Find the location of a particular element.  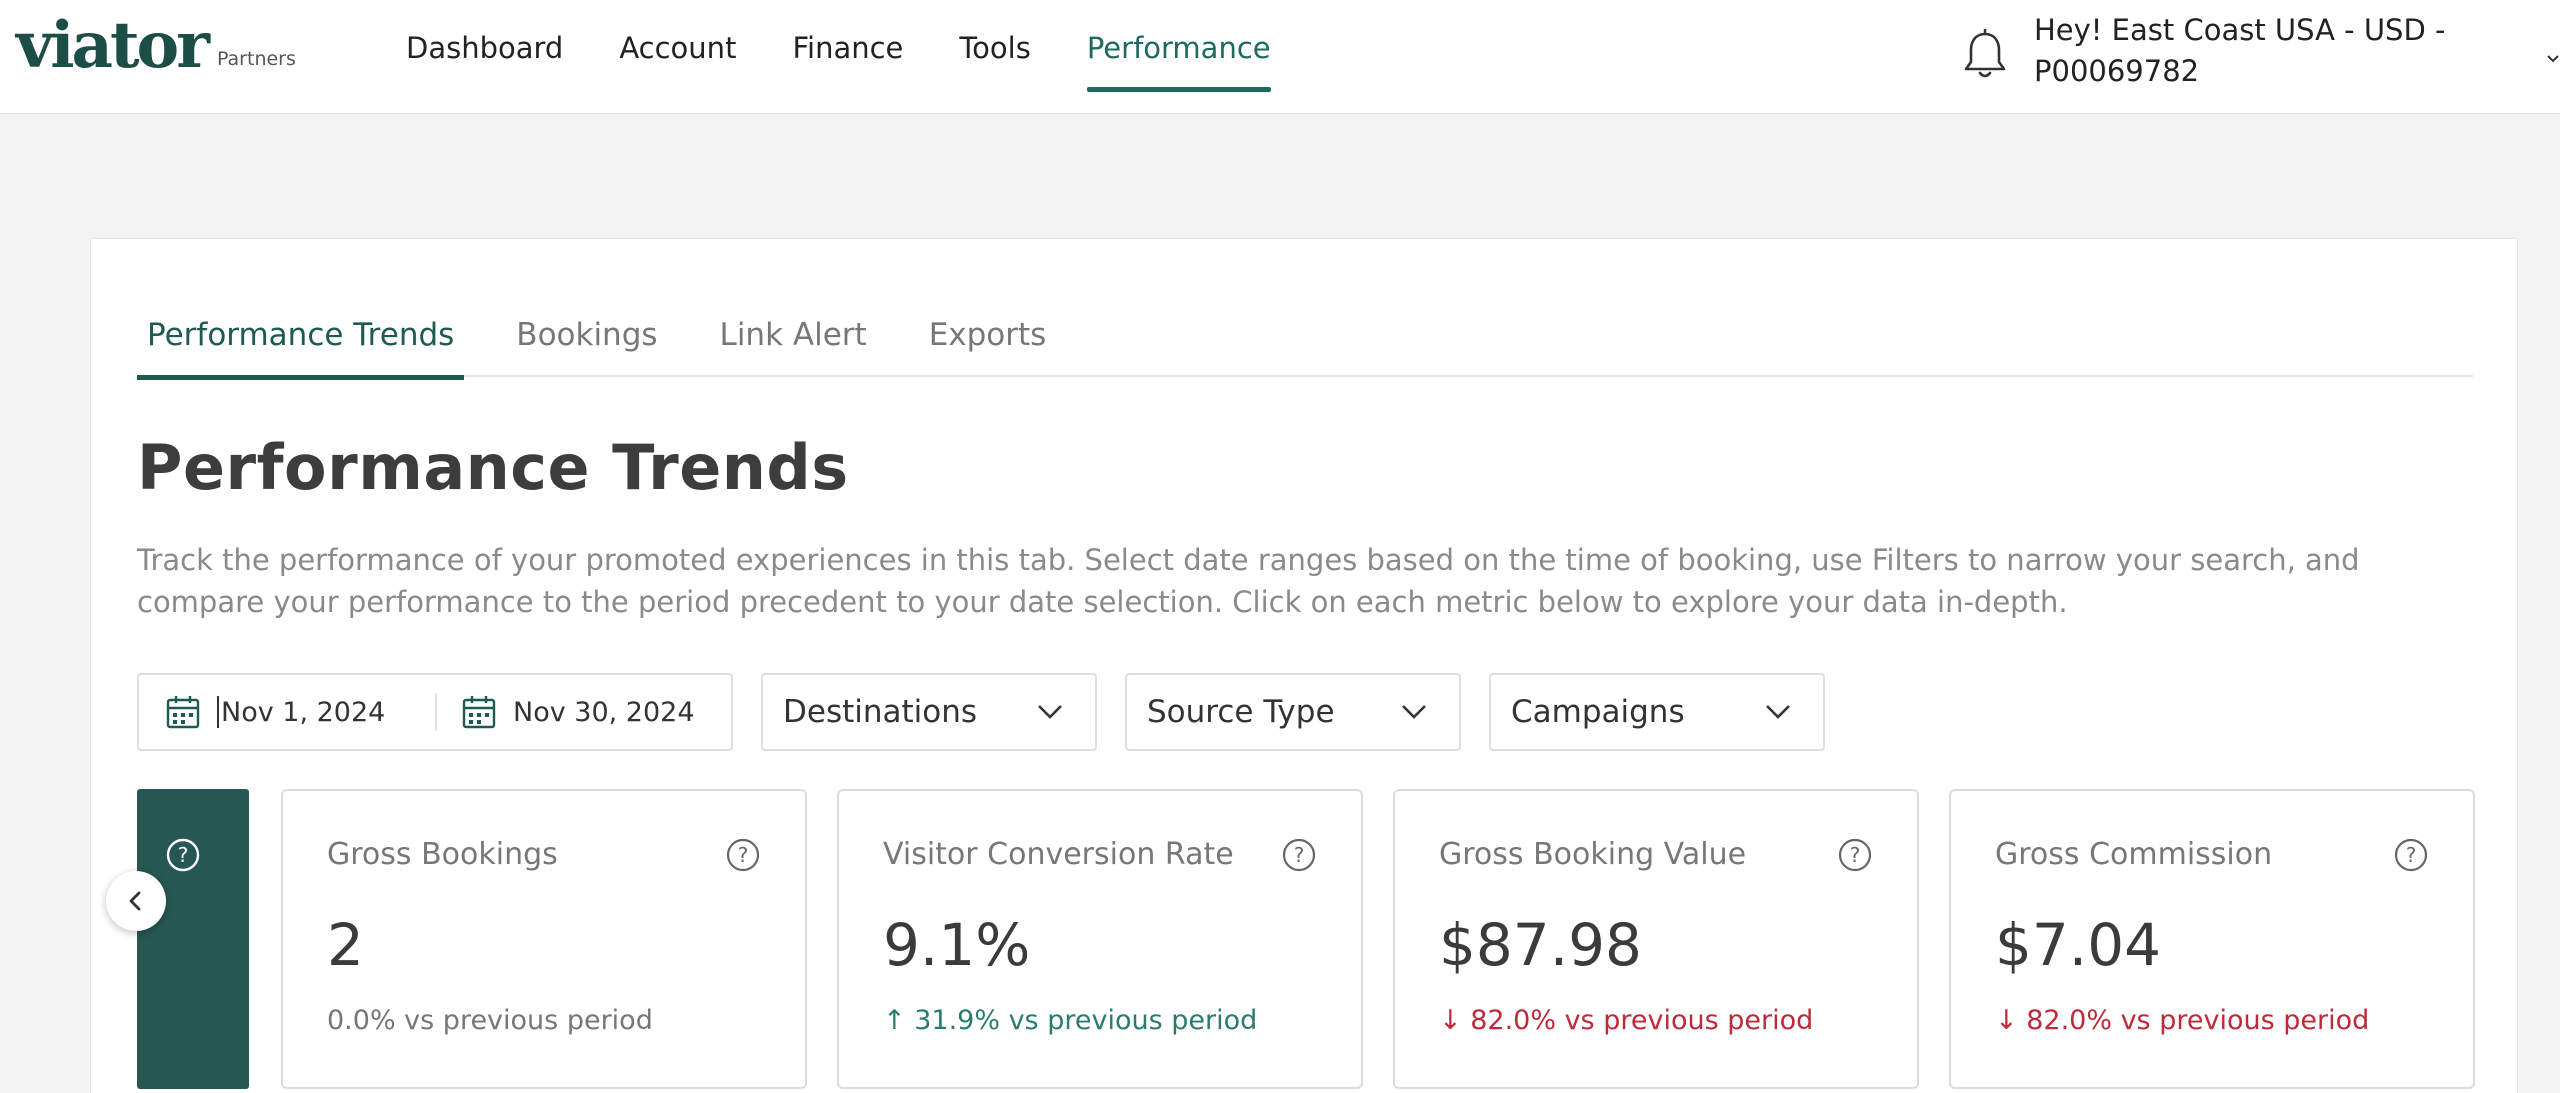

end-date-value: Nov 30, 2024 is located at coordinates (604, 712).